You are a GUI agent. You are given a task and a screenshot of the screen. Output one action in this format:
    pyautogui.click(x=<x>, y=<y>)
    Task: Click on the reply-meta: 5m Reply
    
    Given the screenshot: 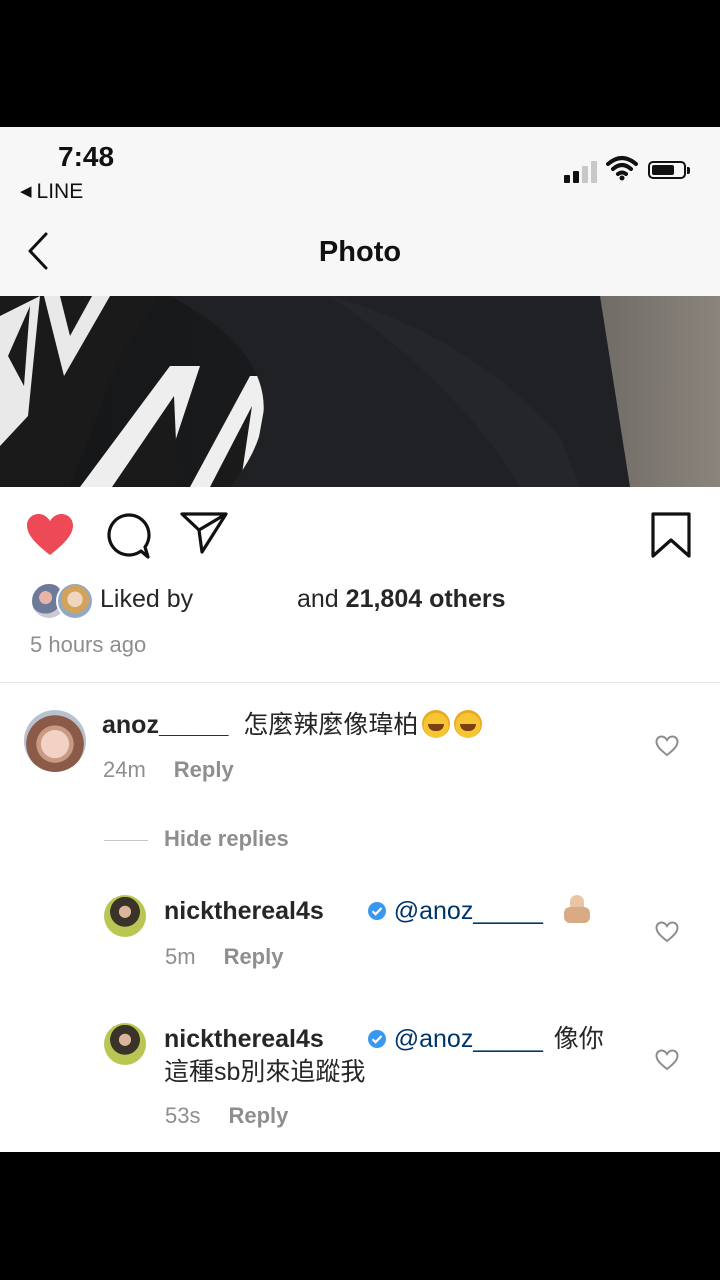 What is the action you would take?
    pyautogui.click(x=224, y=957)
    